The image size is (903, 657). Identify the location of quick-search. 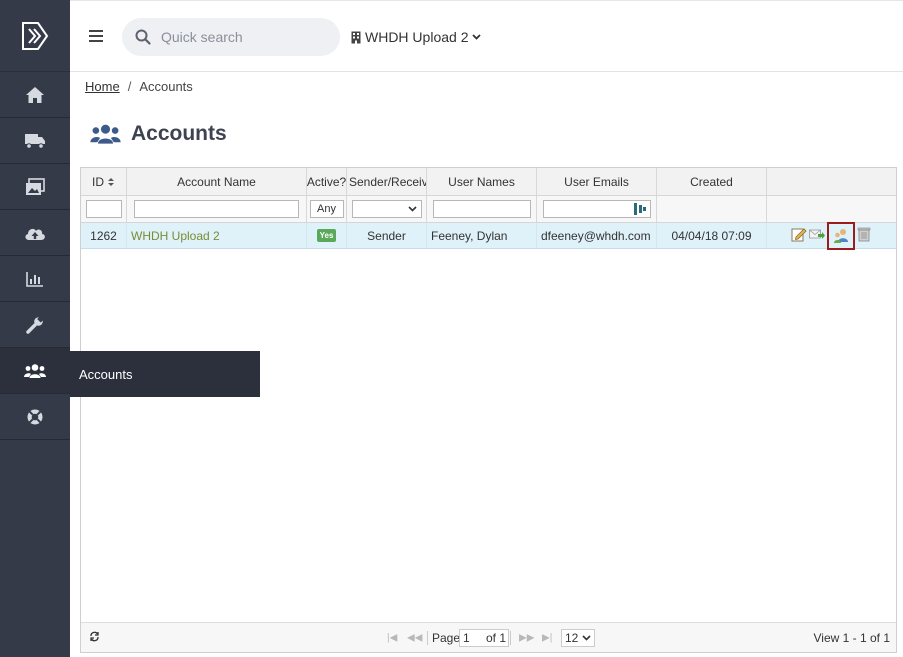
(231, 37).